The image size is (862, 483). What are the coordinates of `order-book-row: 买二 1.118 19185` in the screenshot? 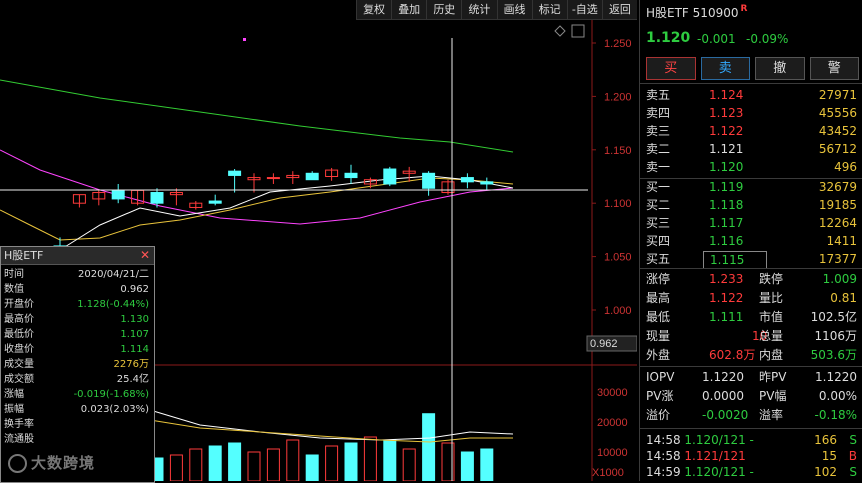 It's located at (751, 205).